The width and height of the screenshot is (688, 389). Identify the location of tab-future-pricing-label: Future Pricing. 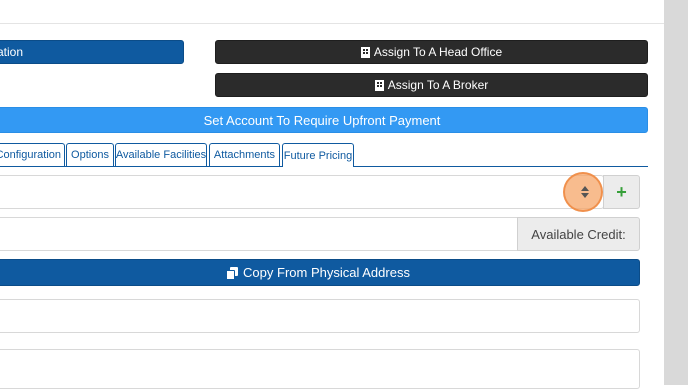
(318, 155).